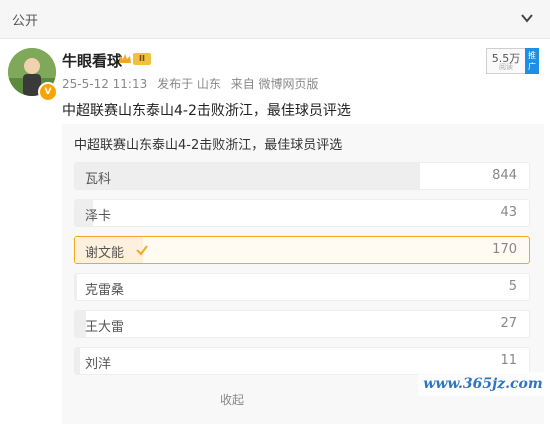 Image resolution: width=550 pixels, height=424 pixels. I want to click on post-meta: 25-5-12 11:13 发布于 山东 来自 微博网页版, so click(193, 83).